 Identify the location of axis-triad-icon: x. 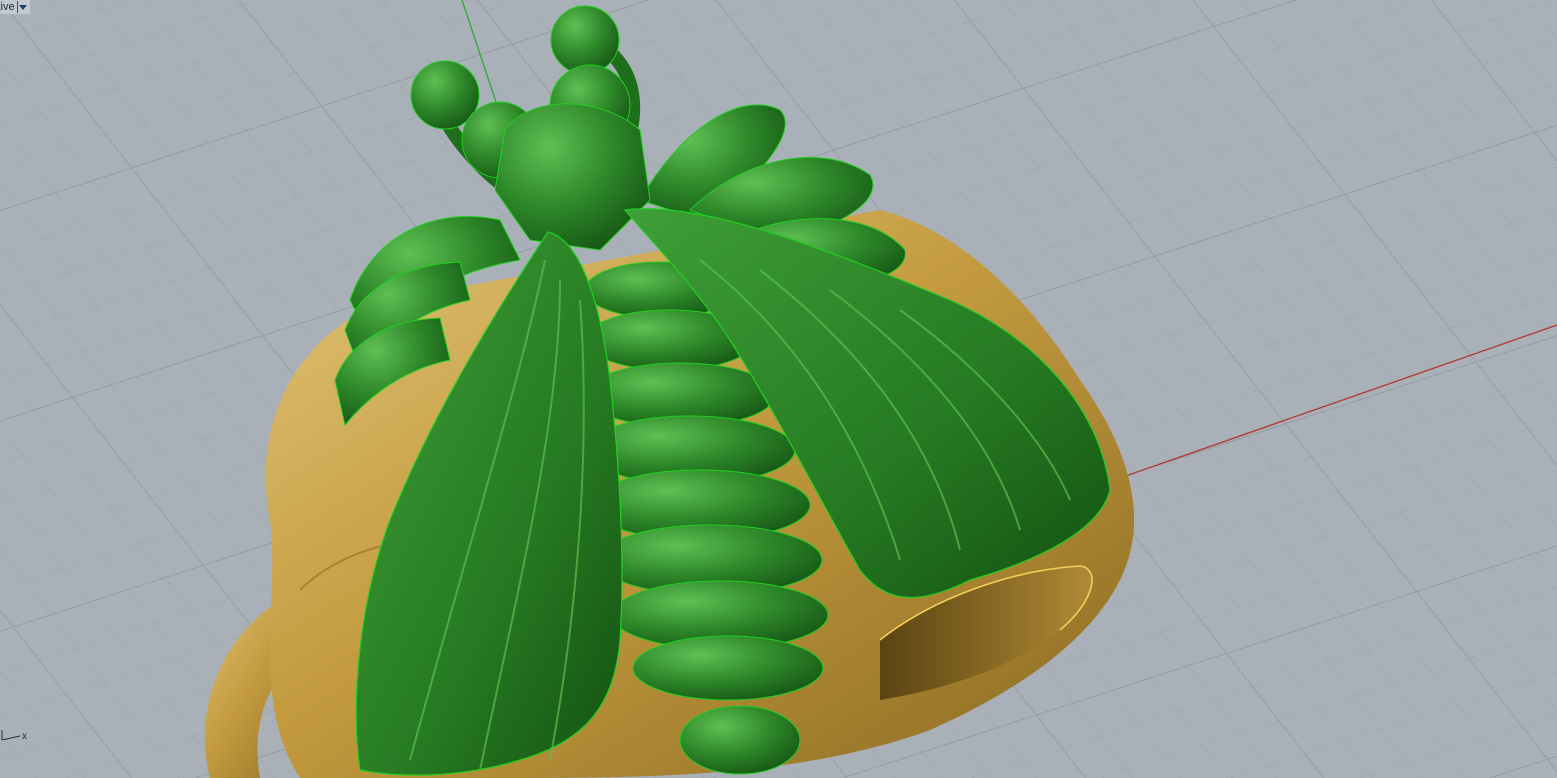
(17, 736).